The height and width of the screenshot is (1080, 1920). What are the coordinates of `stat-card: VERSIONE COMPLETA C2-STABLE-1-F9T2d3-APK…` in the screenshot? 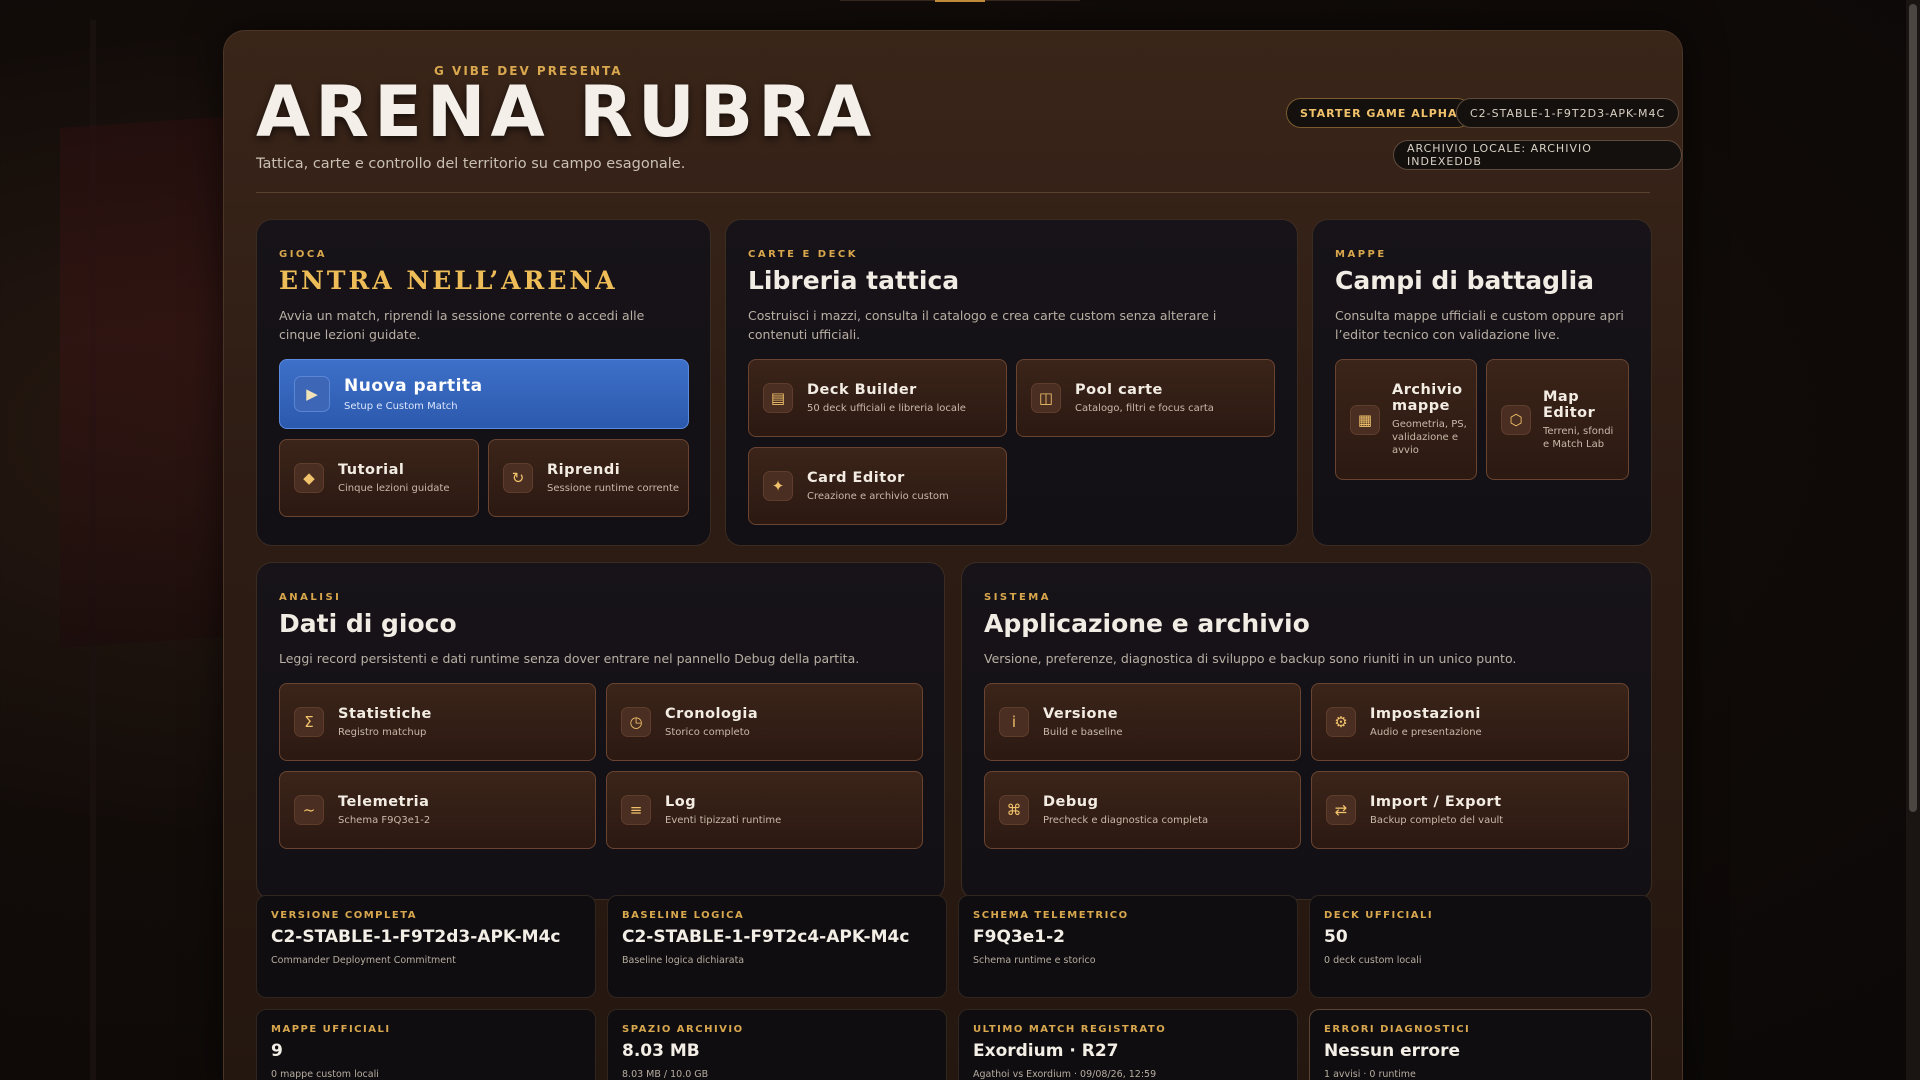 It's located at (426, 946).